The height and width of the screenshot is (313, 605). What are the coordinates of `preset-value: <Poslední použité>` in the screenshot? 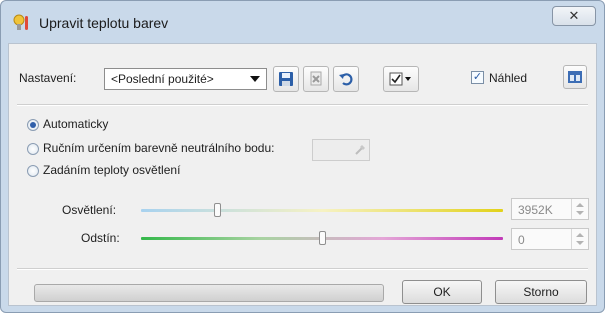 It's located at (162, 79).